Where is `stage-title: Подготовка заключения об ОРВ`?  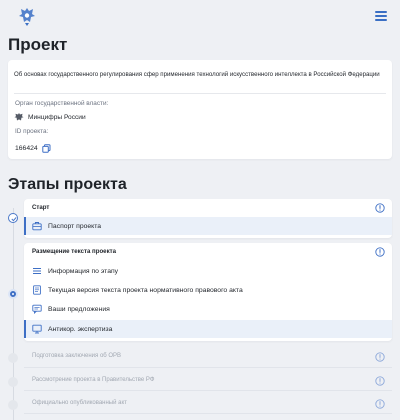 stage-title: Подготовка заключения об ОРВ is located at coordinates (77, 356).